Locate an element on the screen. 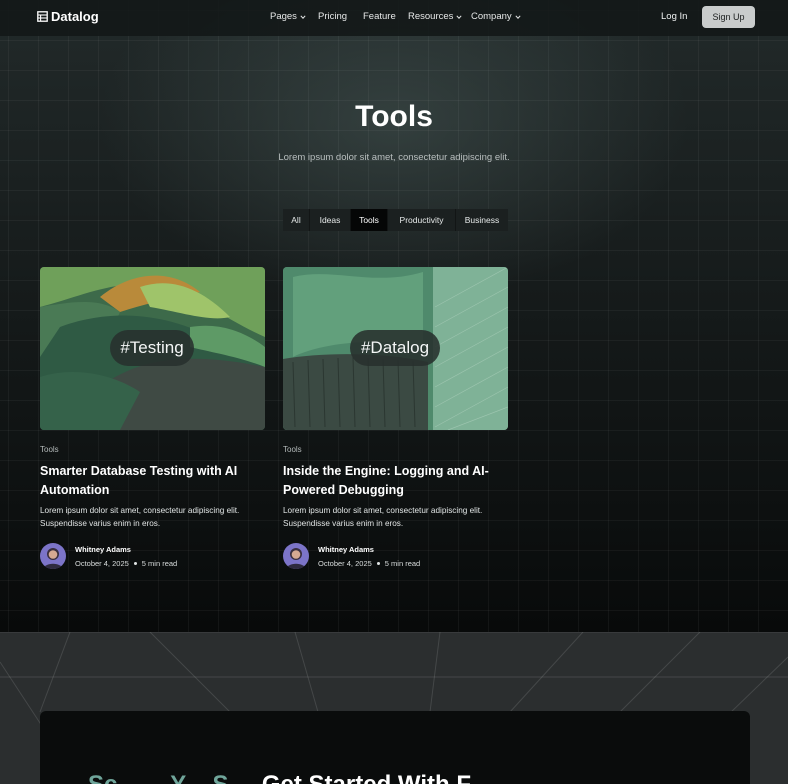 Image resolution: width=788 pixels, height=784 pixels. tab-tools: Tools is located at coordinates (369, 220).